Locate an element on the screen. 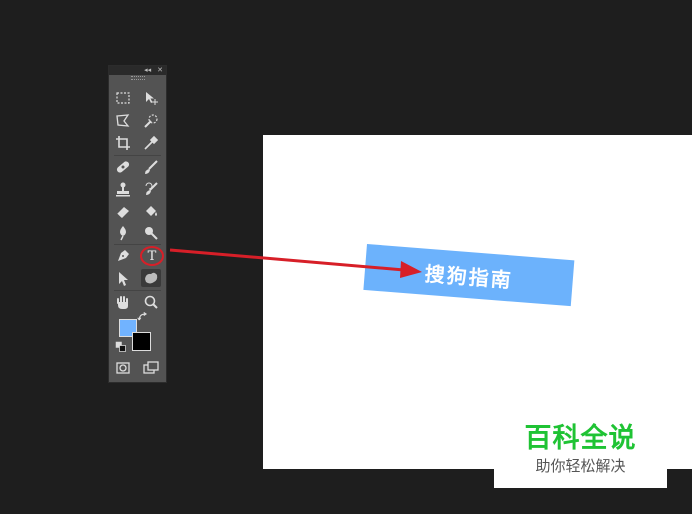 The image size is (692, 514). default-colors-icon is located at coordinates (121, 347).